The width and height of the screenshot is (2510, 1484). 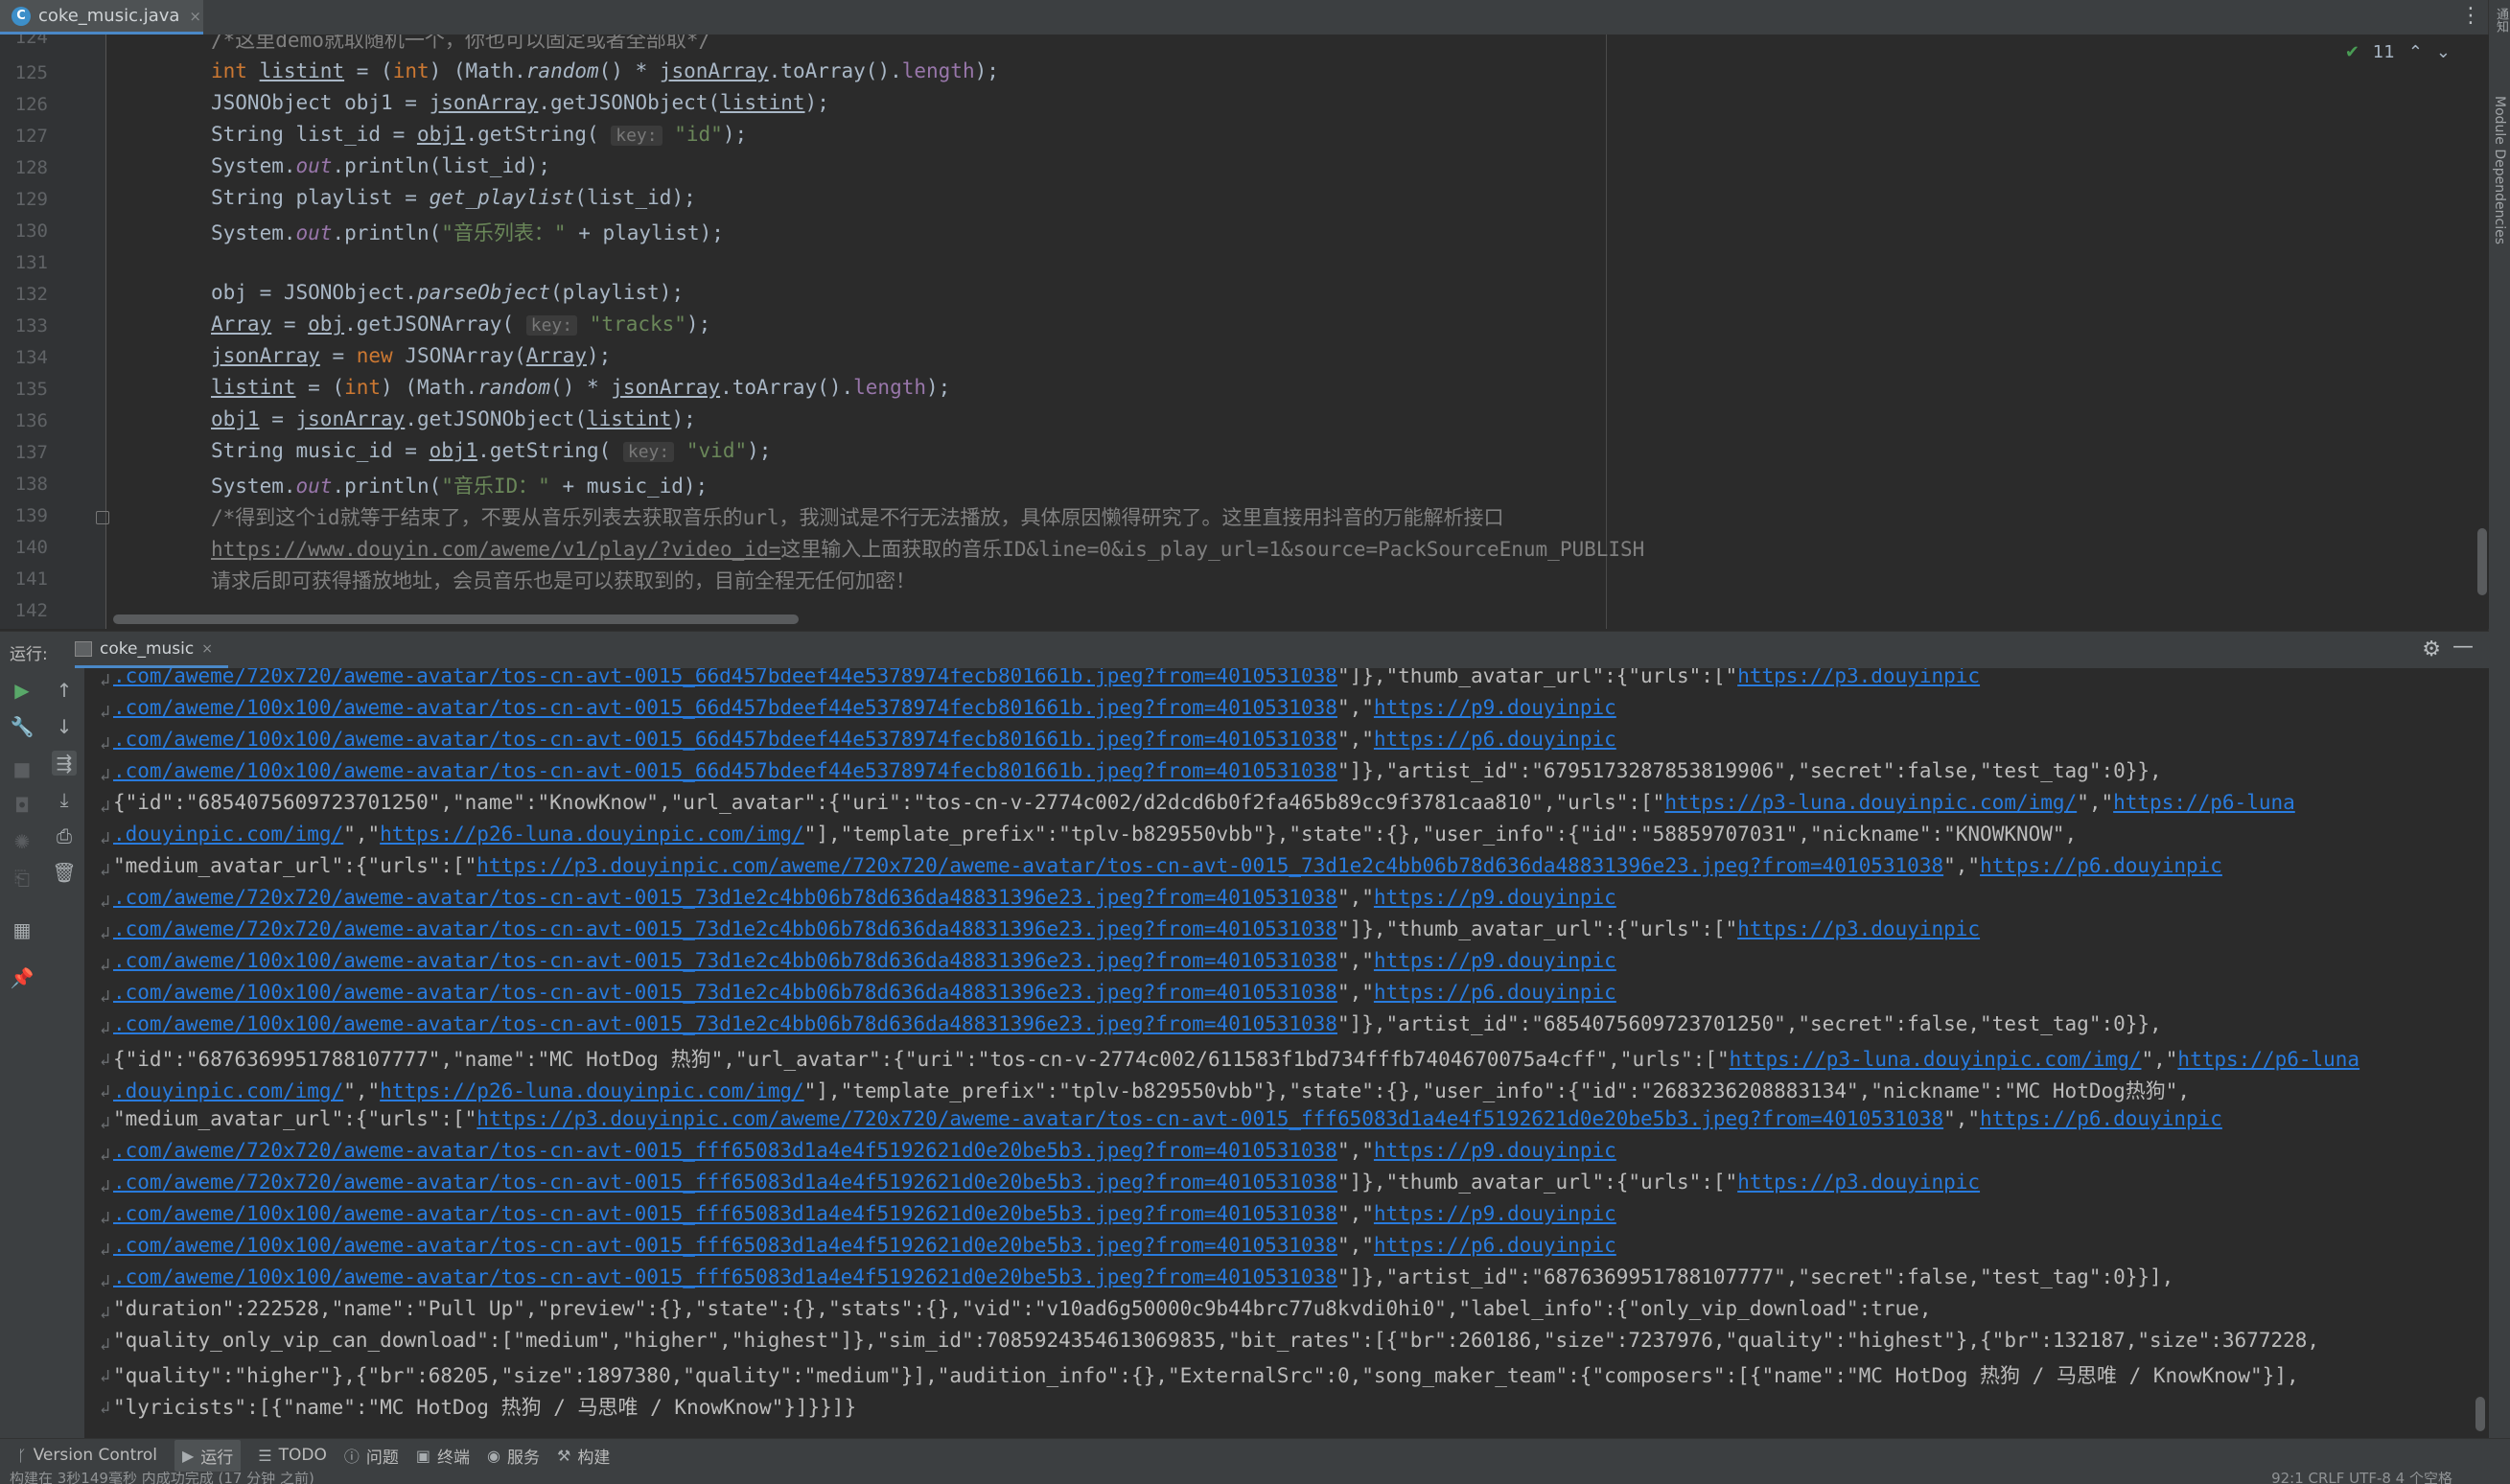 I want to click on run-icon: ▶, so click(x=188, y=1456).